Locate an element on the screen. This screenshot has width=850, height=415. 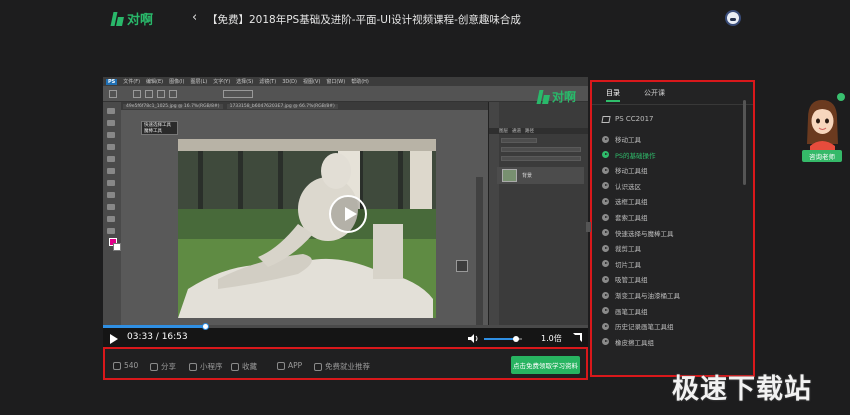
eyedropper-tool-icon is located at coordinates (111, 171).